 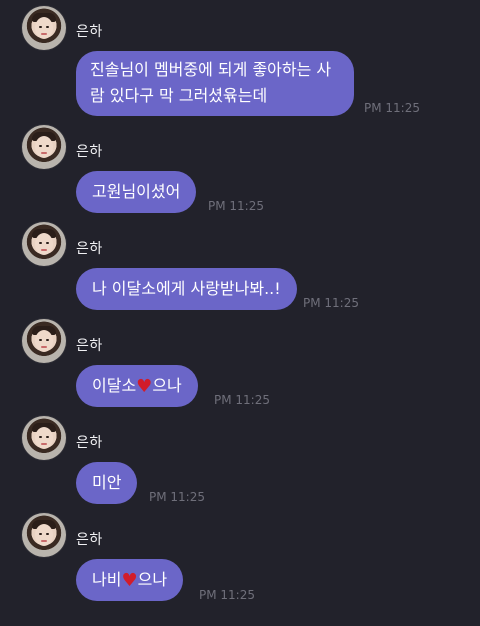 What do you see at coordinates (114, 385) in the screenshot?
I see `message-text: 이달소` at bounding box center [114, 385].